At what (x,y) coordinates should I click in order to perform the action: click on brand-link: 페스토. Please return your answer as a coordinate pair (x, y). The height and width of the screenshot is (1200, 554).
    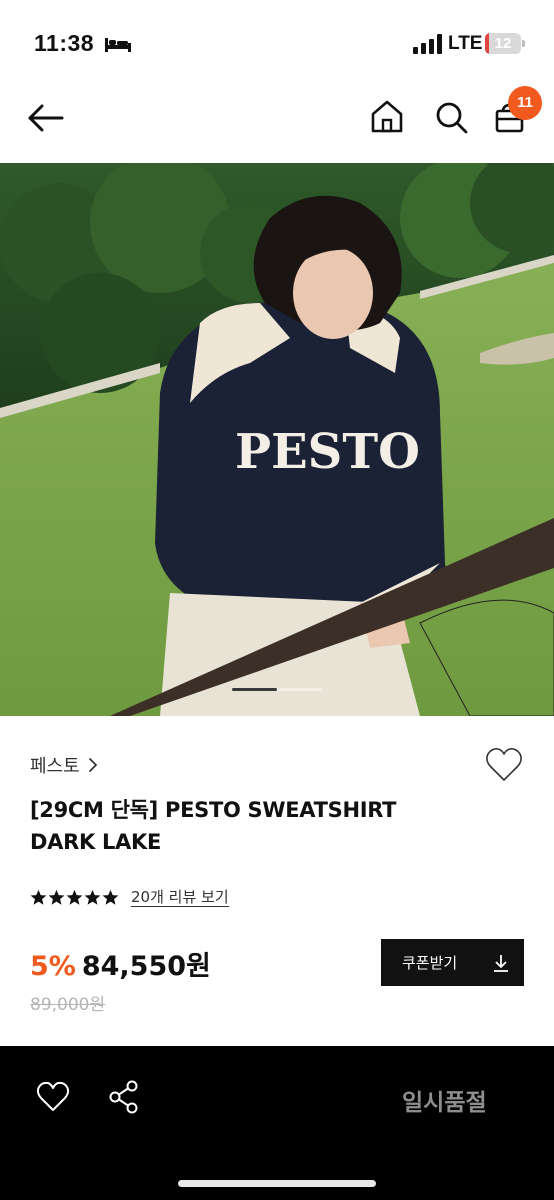
    Looking at the image, I should click on (64, 765).